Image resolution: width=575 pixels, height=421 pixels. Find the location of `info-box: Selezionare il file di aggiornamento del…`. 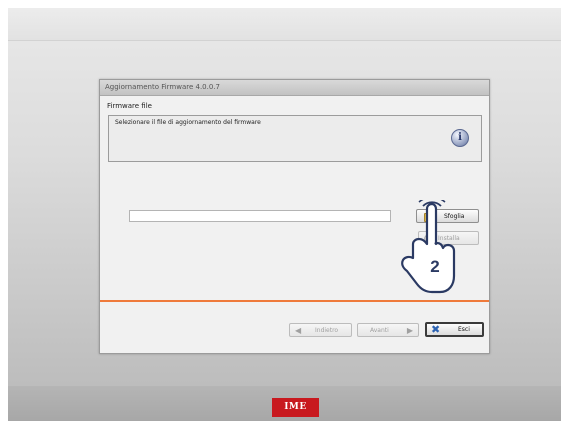

info-box: Selezionare il file di aggiornamento del… is located at coordinates (295, 138).